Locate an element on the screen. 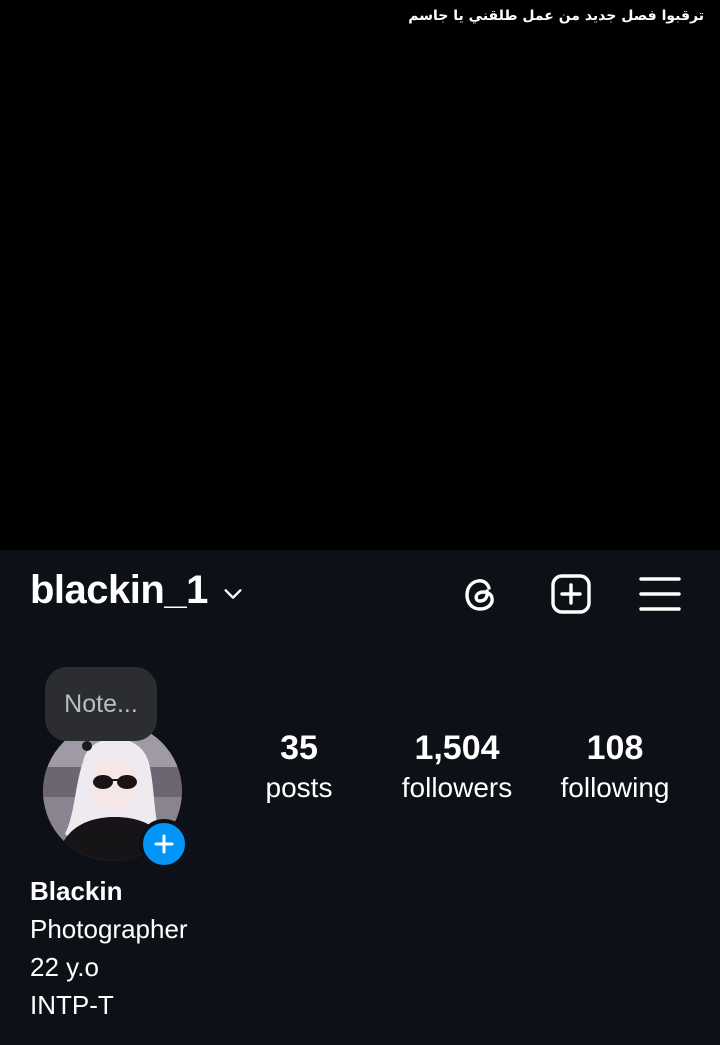 Image resolution: width=720 pixels, height=1045 pixels. followers-stat: 1,504 followers is located at coordinates (457, 768).